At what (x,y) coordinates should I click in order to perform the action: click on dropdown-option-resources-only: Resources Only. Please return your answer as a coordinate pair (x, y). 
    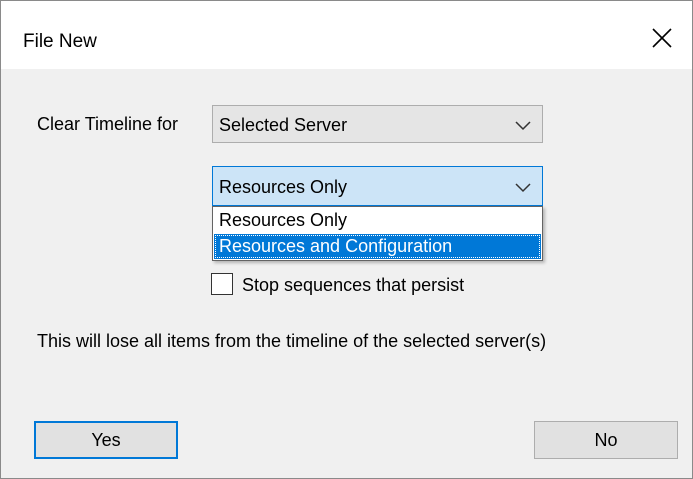
    Looking at the image, I should click on (377, 220).